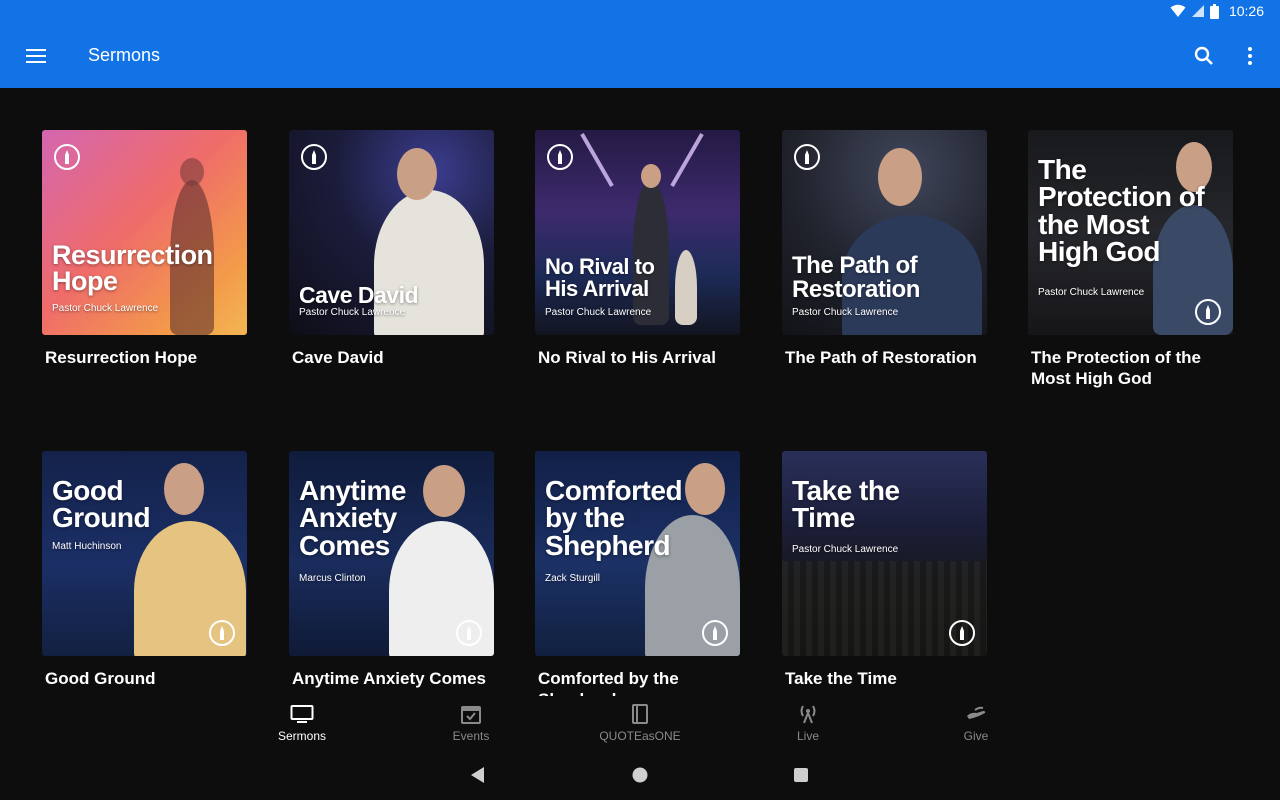 This screenshot has width=1280, height=800. I want to click on home-icon, so click(640, 775).